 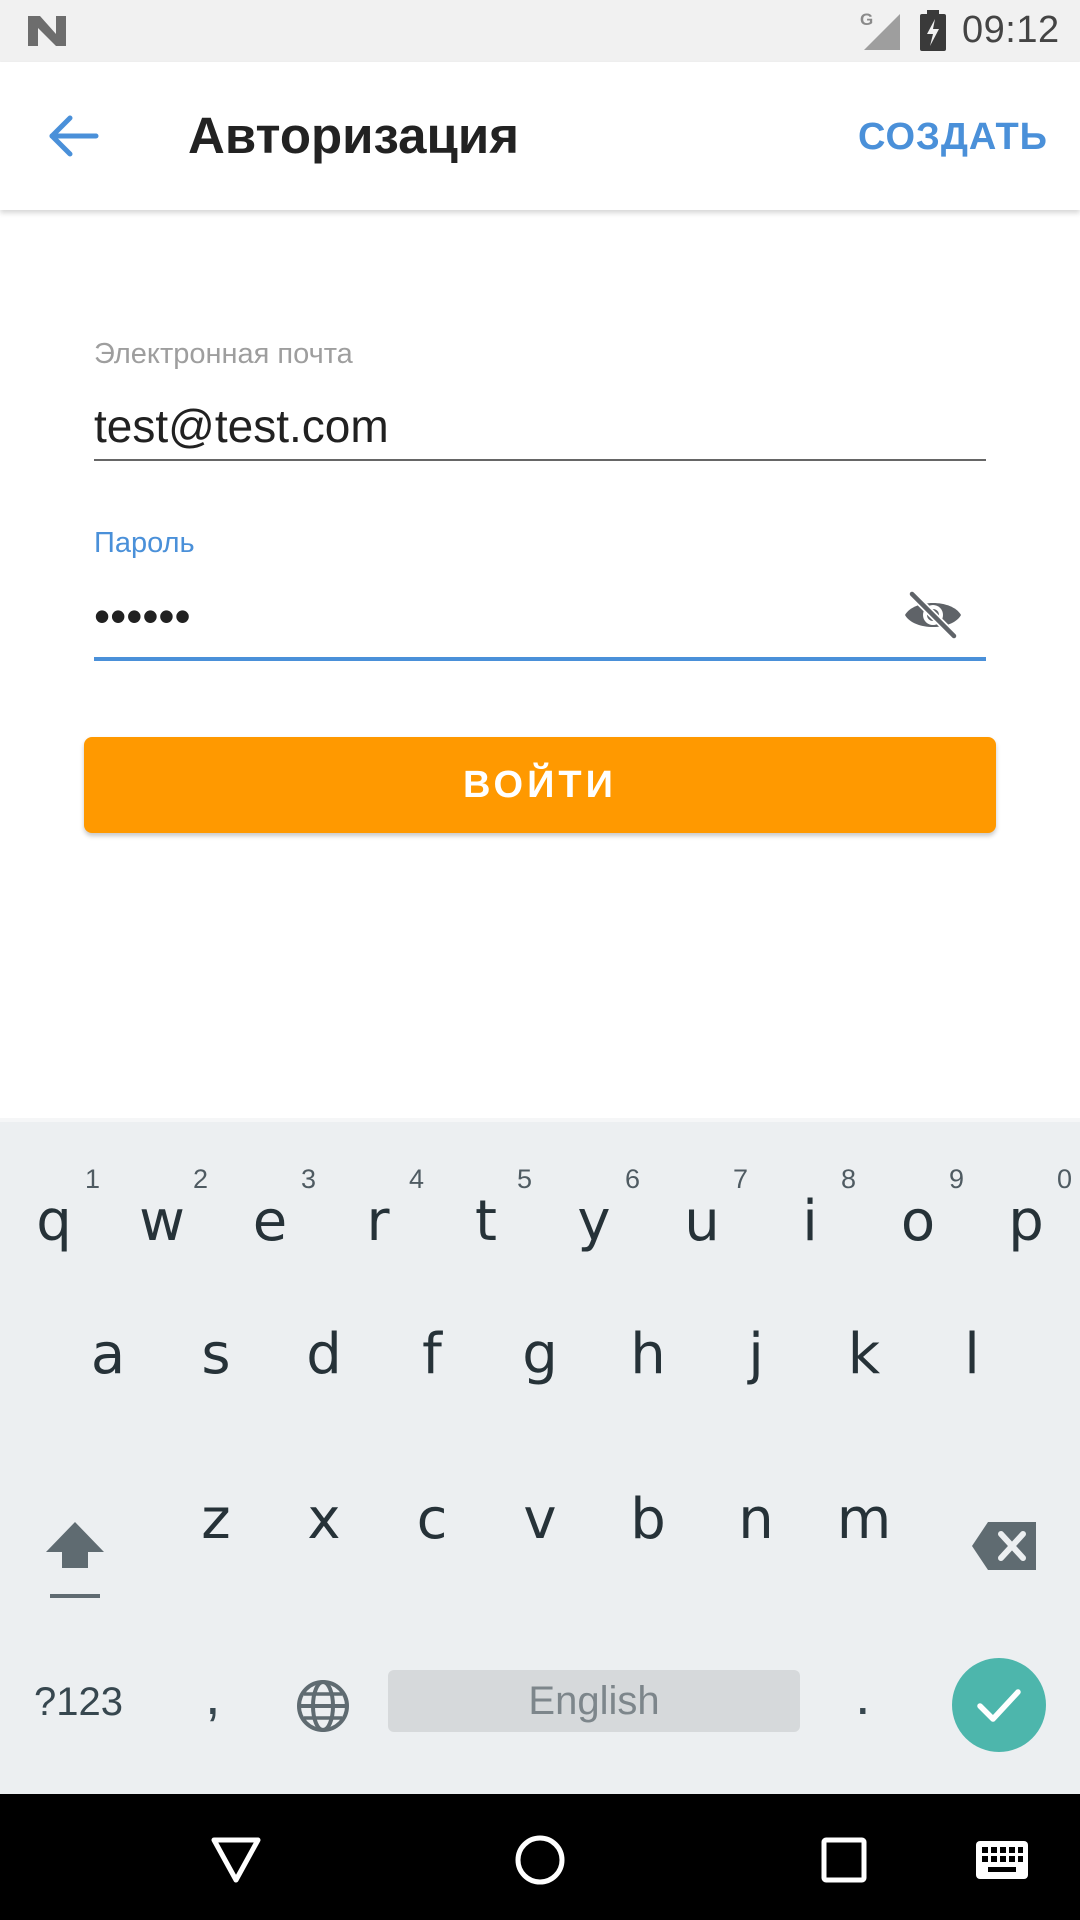 I want to click on key-n: n, so click(x=756, y=1547).